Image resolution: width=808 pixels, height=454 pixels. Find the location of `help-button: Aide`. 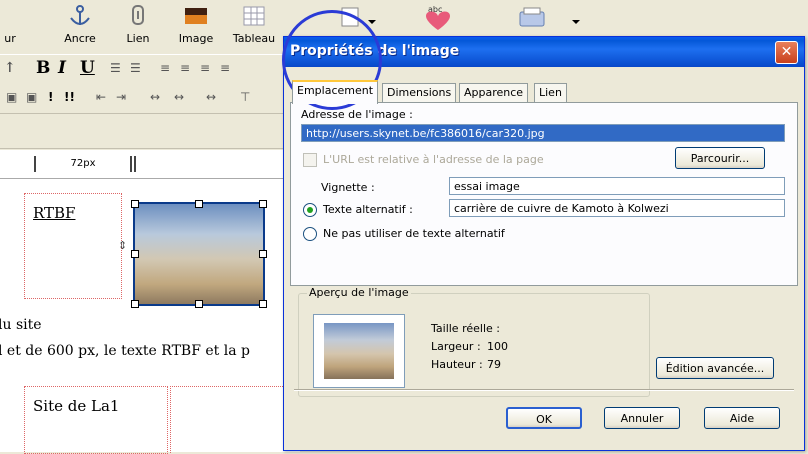

help-button: Aide is located at coordinates (742, 418).